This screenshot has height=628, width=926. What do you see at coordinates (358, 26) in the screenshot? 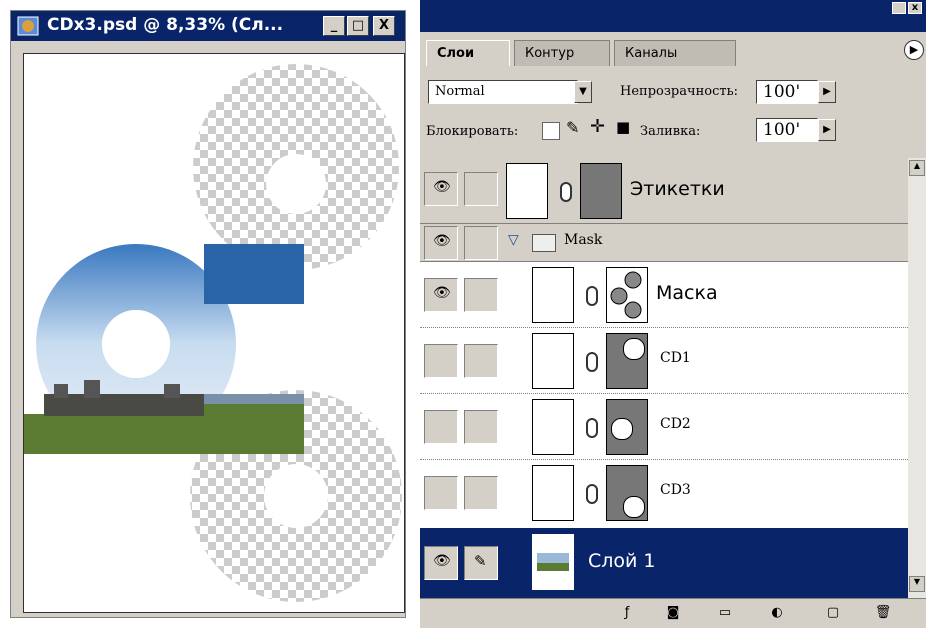
I see `maximize-button: □` at bounding box center [358, 26].